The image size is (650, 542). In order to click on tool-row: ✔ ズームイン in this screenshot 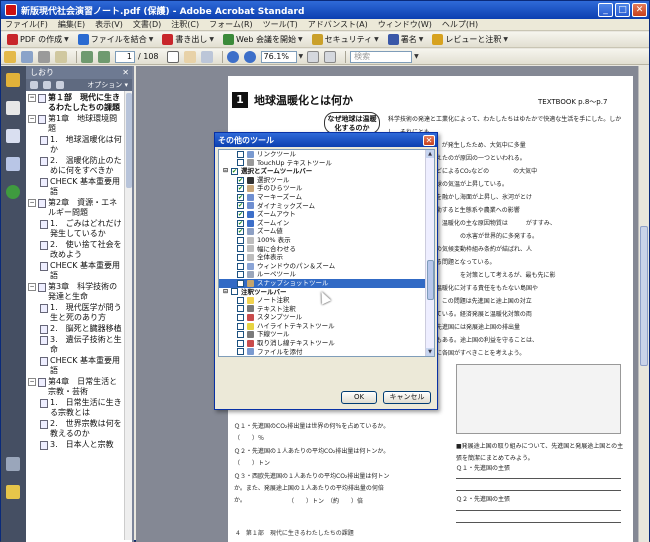, I will do `click(326, 223)`.